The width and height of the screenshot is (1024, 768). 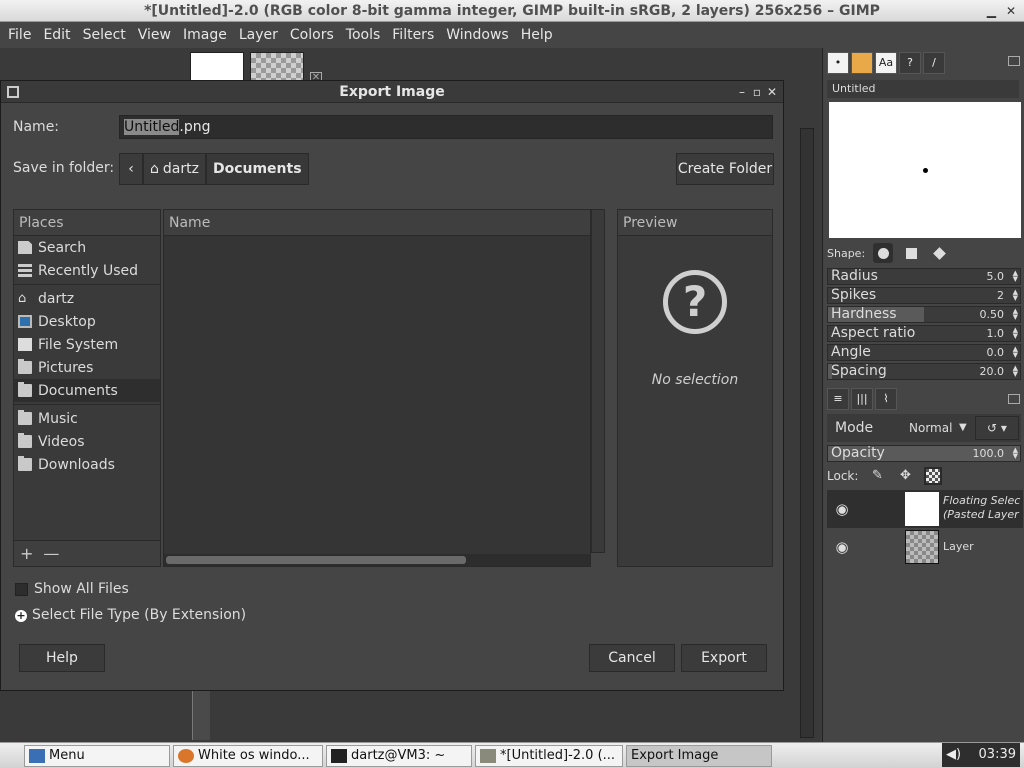 I want to click on select-file-type-expander: Select File Type (By Extension), so click(x=139, y=615).